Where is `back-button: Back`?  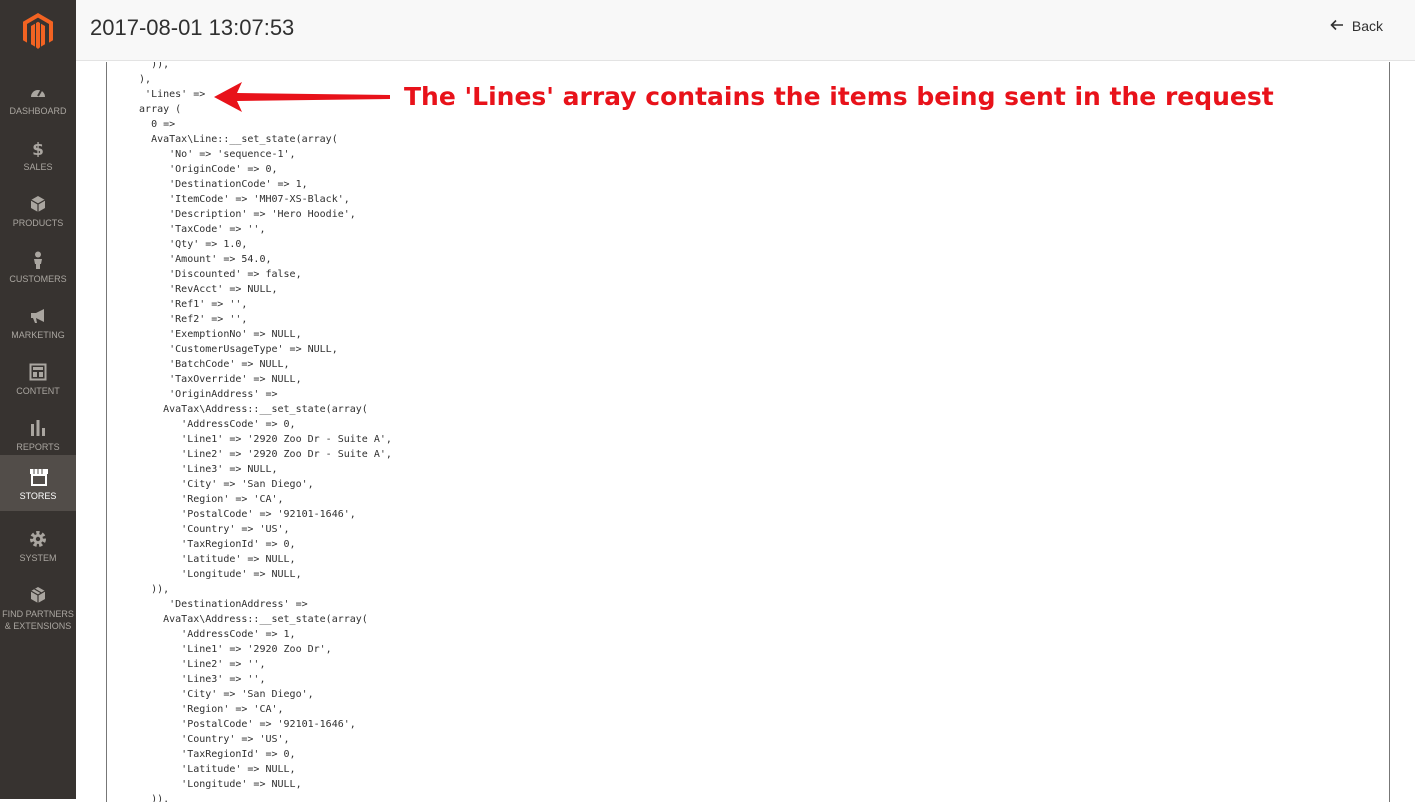 back-button: Back is located at coordinates (1356, 26).